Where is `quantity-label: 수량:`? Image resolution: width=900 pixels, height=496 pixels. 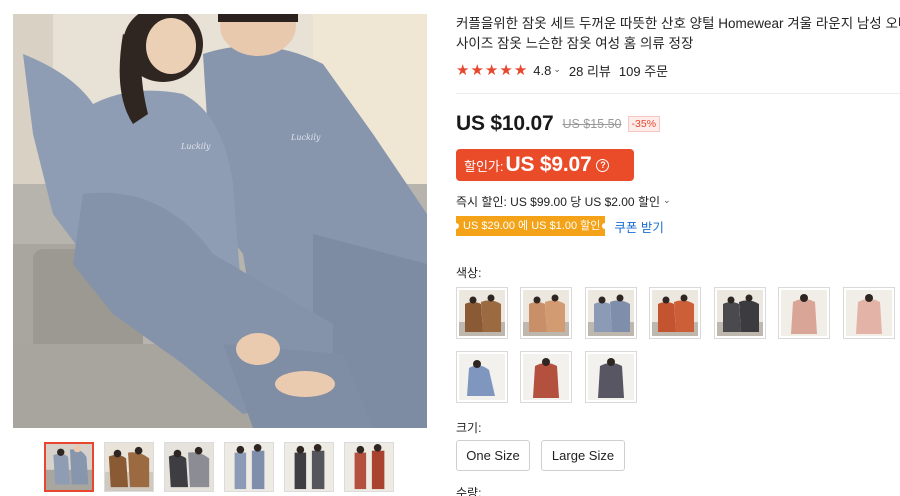 quantity-label: 수량: is located at coordinates (469, 491).